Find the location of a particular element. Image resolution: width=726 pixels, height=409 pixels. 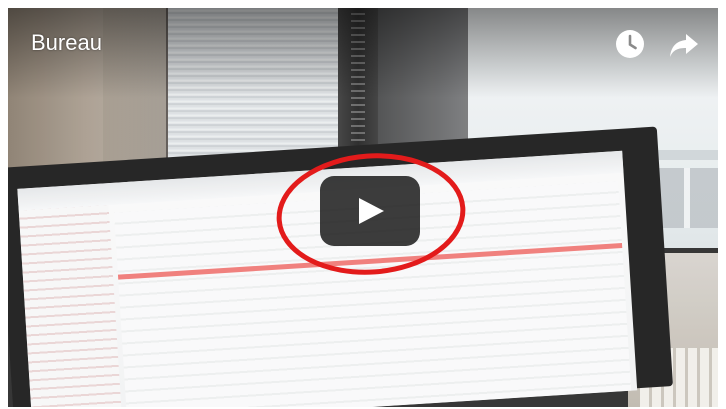

watch-later-button is located at coordinates (630, 44).